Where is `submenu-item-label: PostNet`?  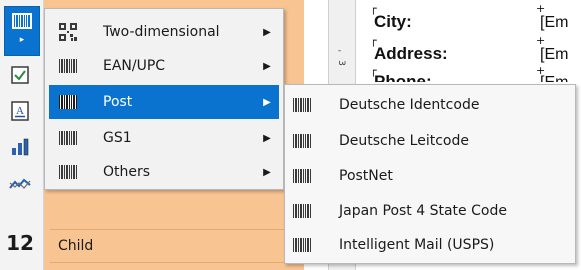 submenu-item-label: PostNet is located at coordinates (366, 176).